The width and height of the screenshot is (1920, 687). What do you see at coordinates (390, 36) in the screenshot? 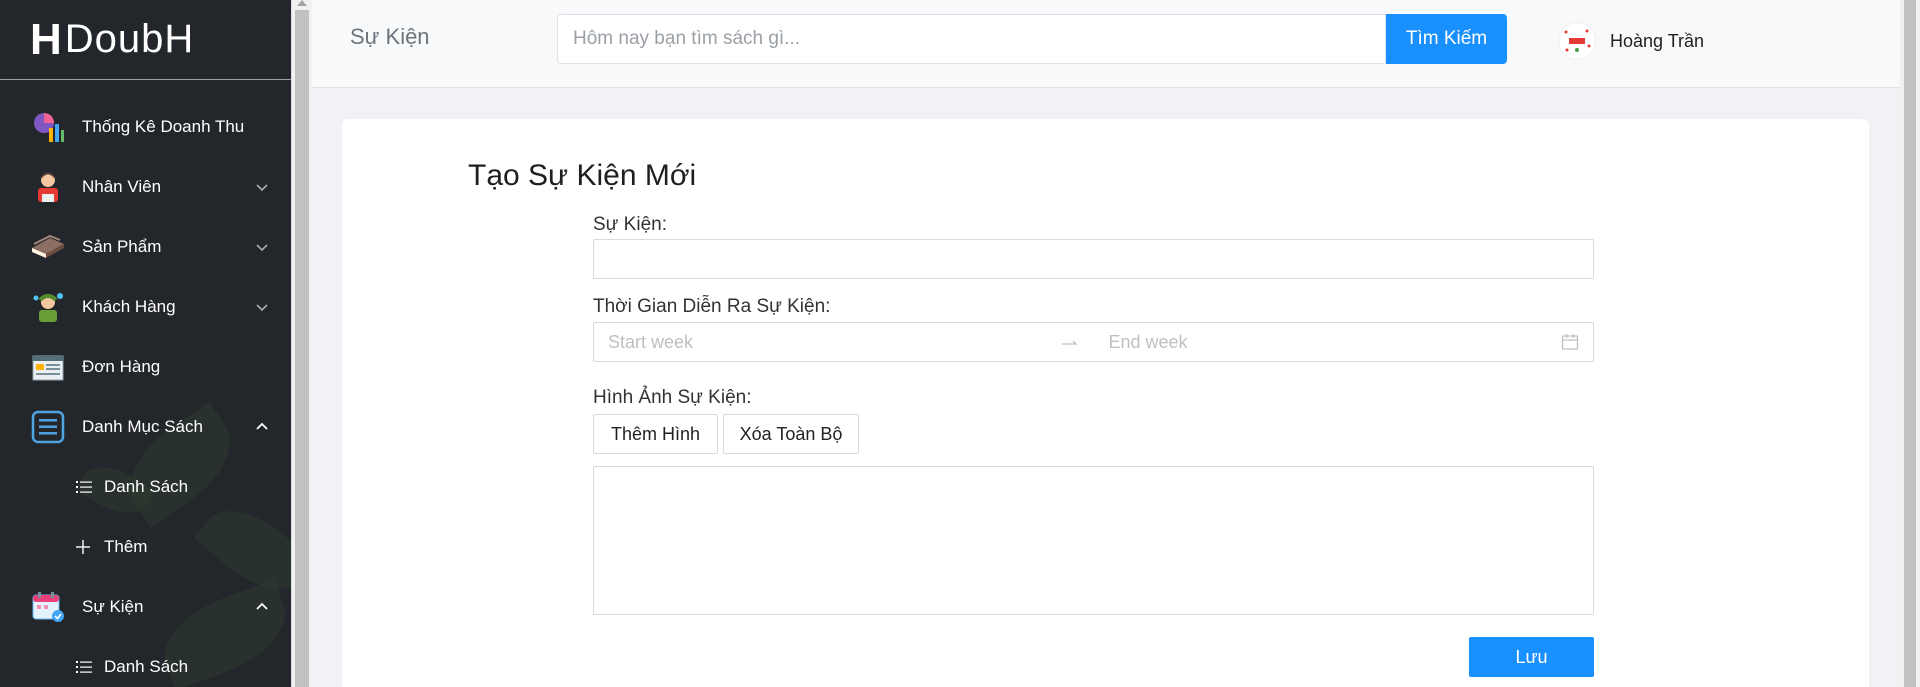
I see `page-title: Sự Kiện` at bounding box center [390, 36].